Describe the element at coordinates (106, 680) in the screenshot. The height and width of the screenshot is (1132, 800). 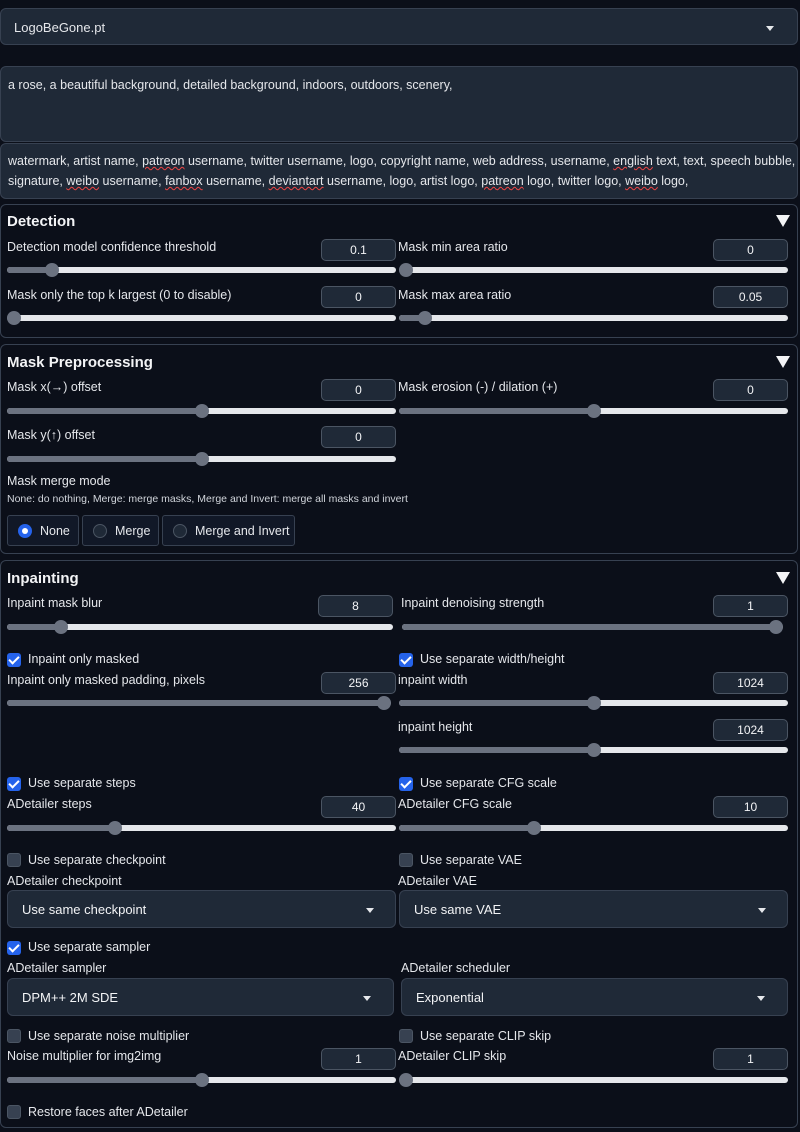
I see `padding-label: Inpaint only masked padding, pixels` at that location.